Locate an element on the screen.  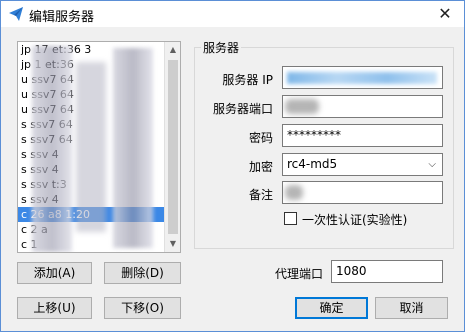
encryption-value: rc4-md5 is located at coordinates (312, 164).